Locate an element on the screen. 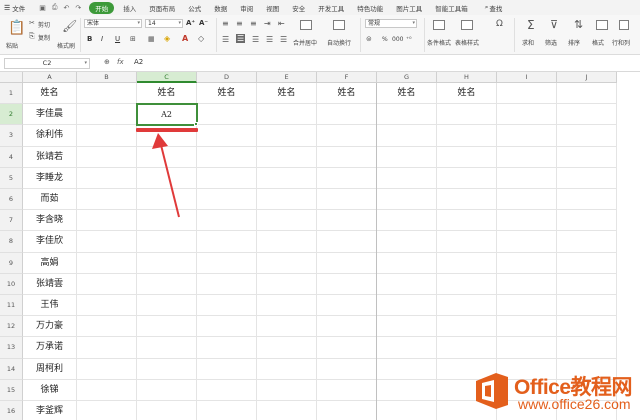 This screenshot has width=640, height=420. sort-button: 排序 is located at coordinates (574, 42).